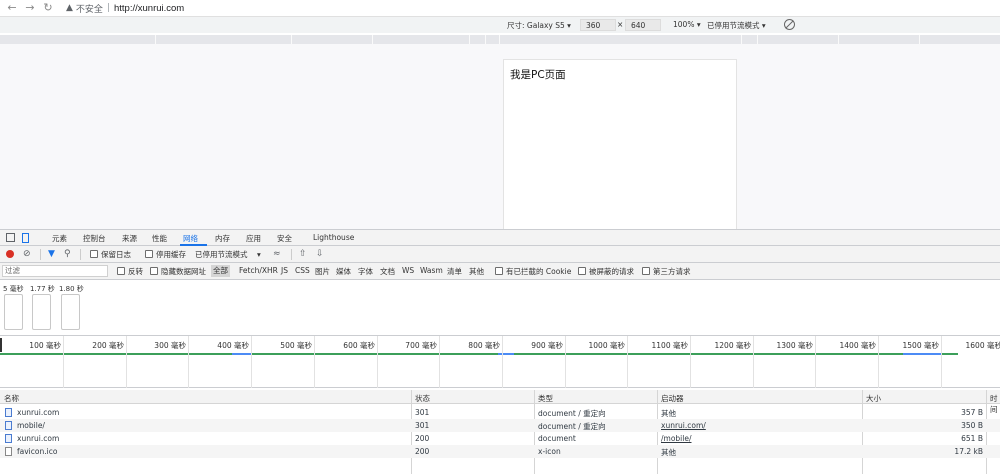 The image size is (1000, 474). What do you see at coordinates (55, 271) in the screenshot?
I see `filter-input: 过滤` at bounding box center [55, 271].